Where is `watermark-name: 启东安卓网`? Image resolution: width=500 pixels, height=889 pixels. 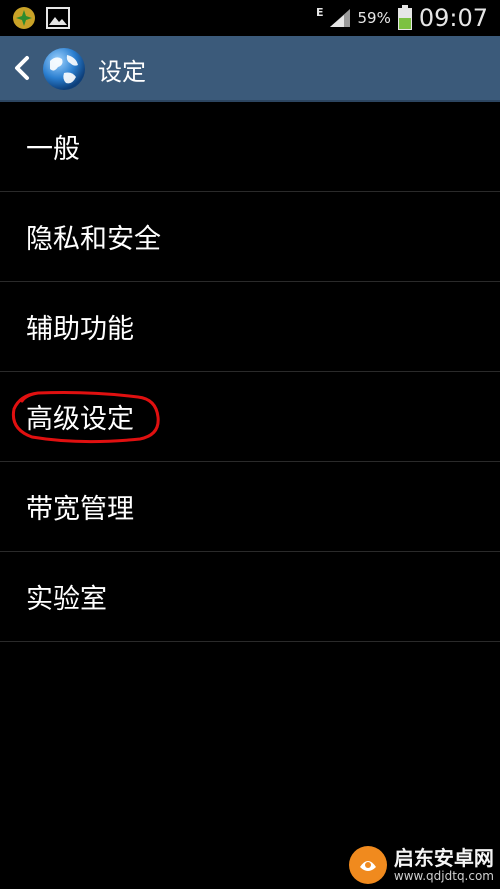
watermark-name: 启东安卓网 is located at coordinates (443, 858).